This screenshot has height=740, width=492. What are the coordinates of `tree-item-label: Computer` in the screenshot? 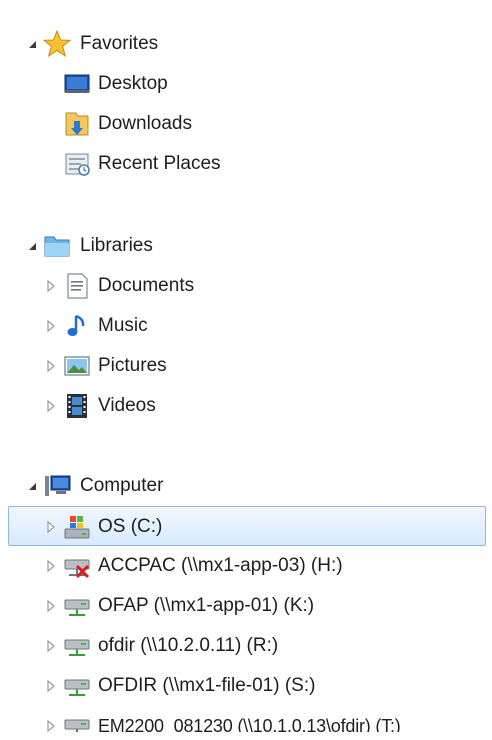 It's located at (122, 485).